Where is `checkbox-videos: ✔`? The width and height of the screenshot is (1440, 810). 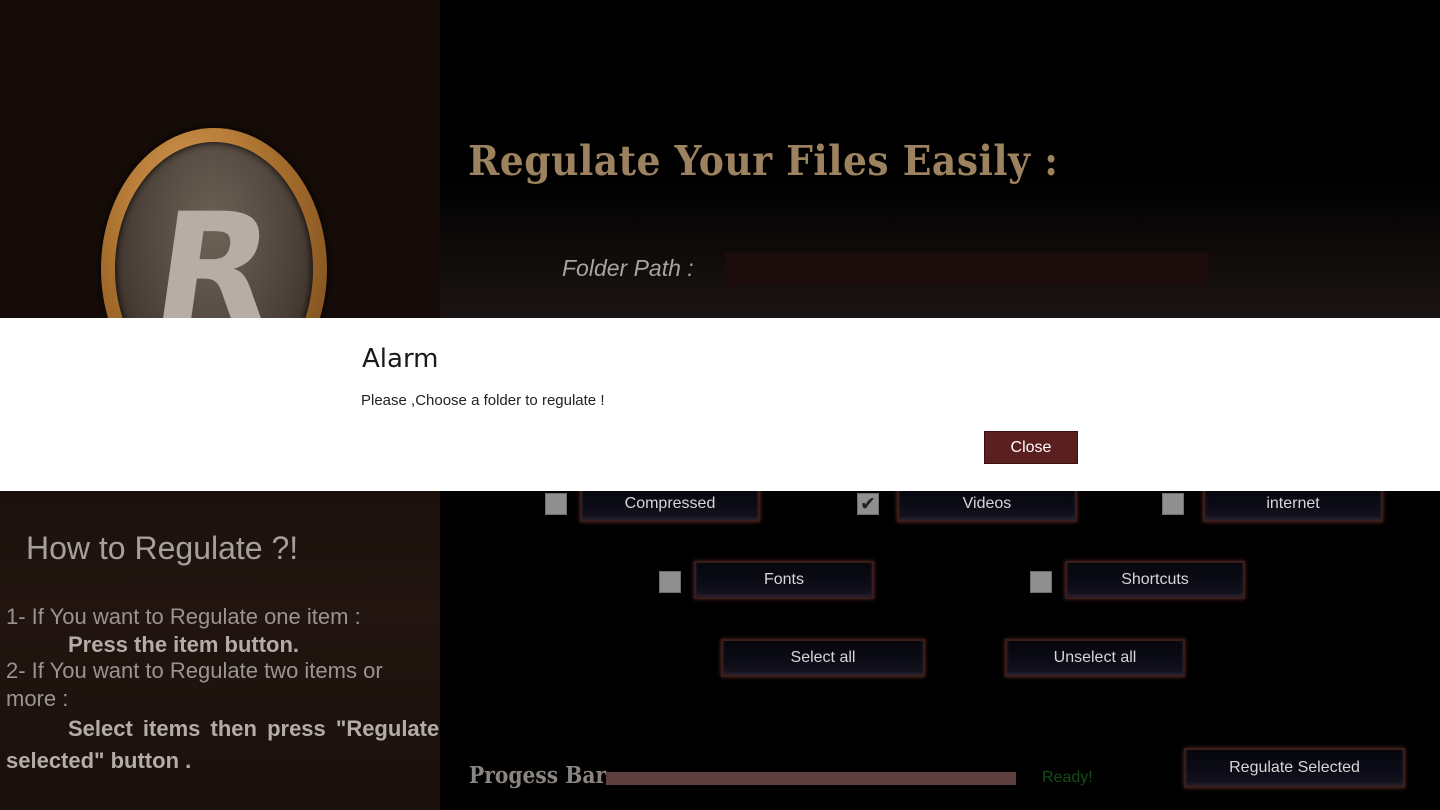 checkbox-videos: ✔ is located at coordinates (868, 504).